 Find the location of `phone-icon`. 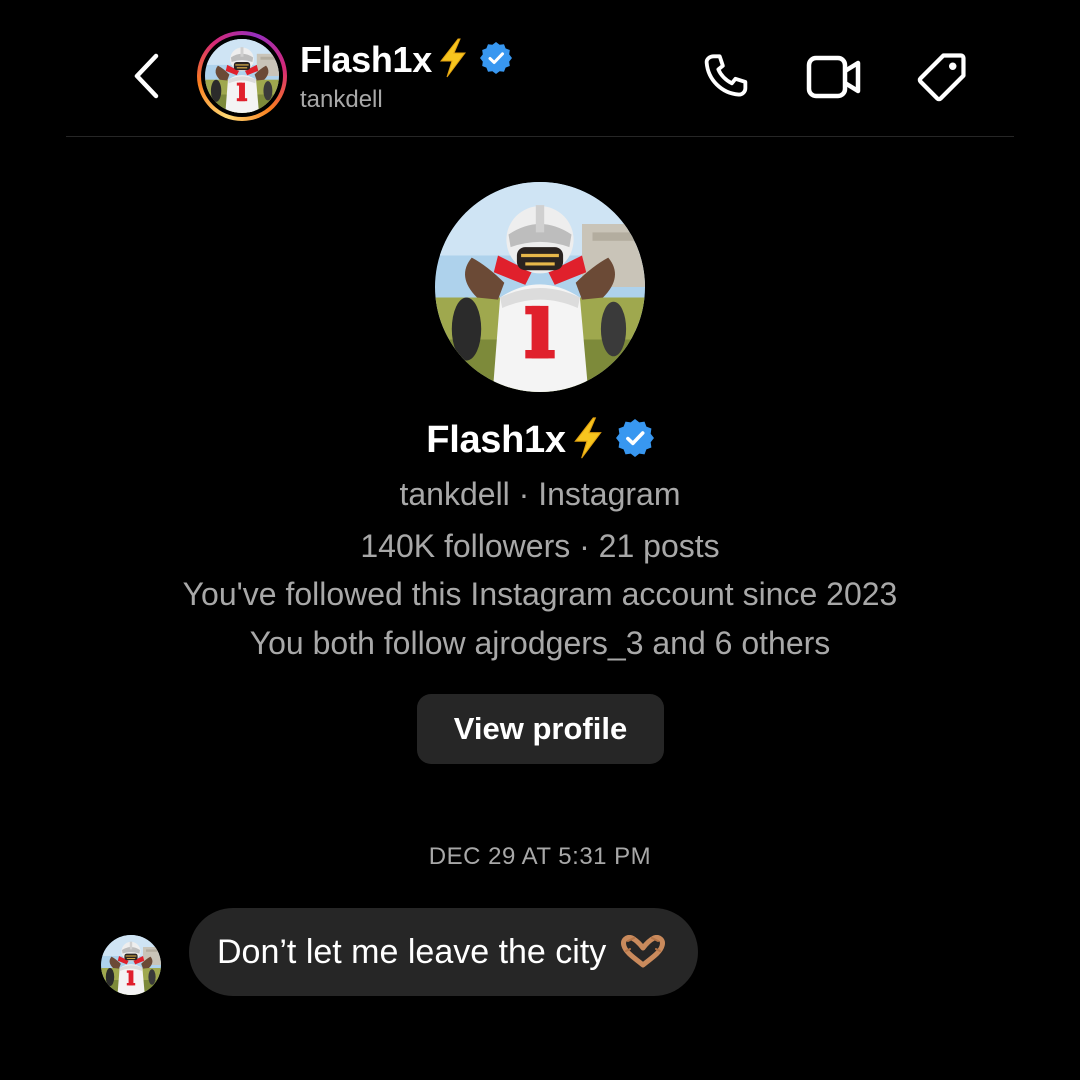

phone-icon is located at coordinates (726, 75).